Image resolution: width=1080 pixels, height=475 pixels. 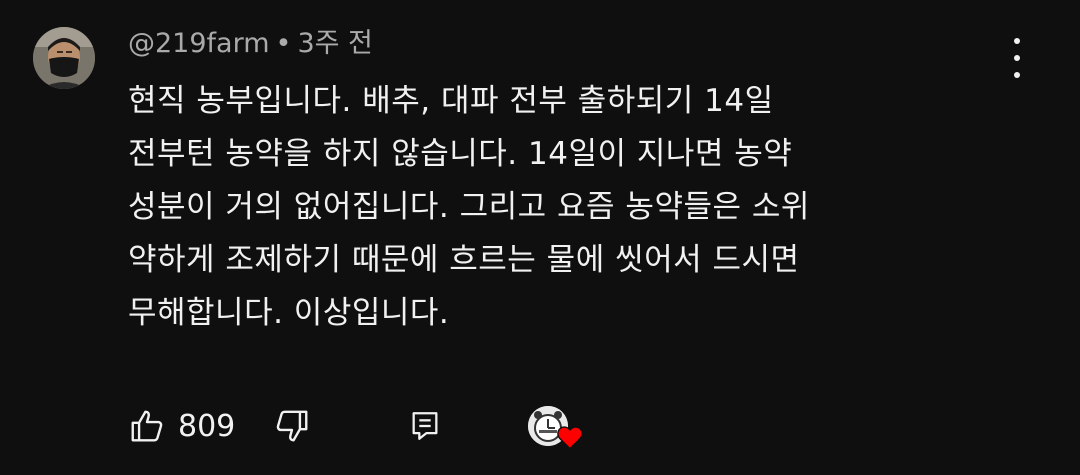 I want to click on more-vert-icon, so click(x=1017, y=58).